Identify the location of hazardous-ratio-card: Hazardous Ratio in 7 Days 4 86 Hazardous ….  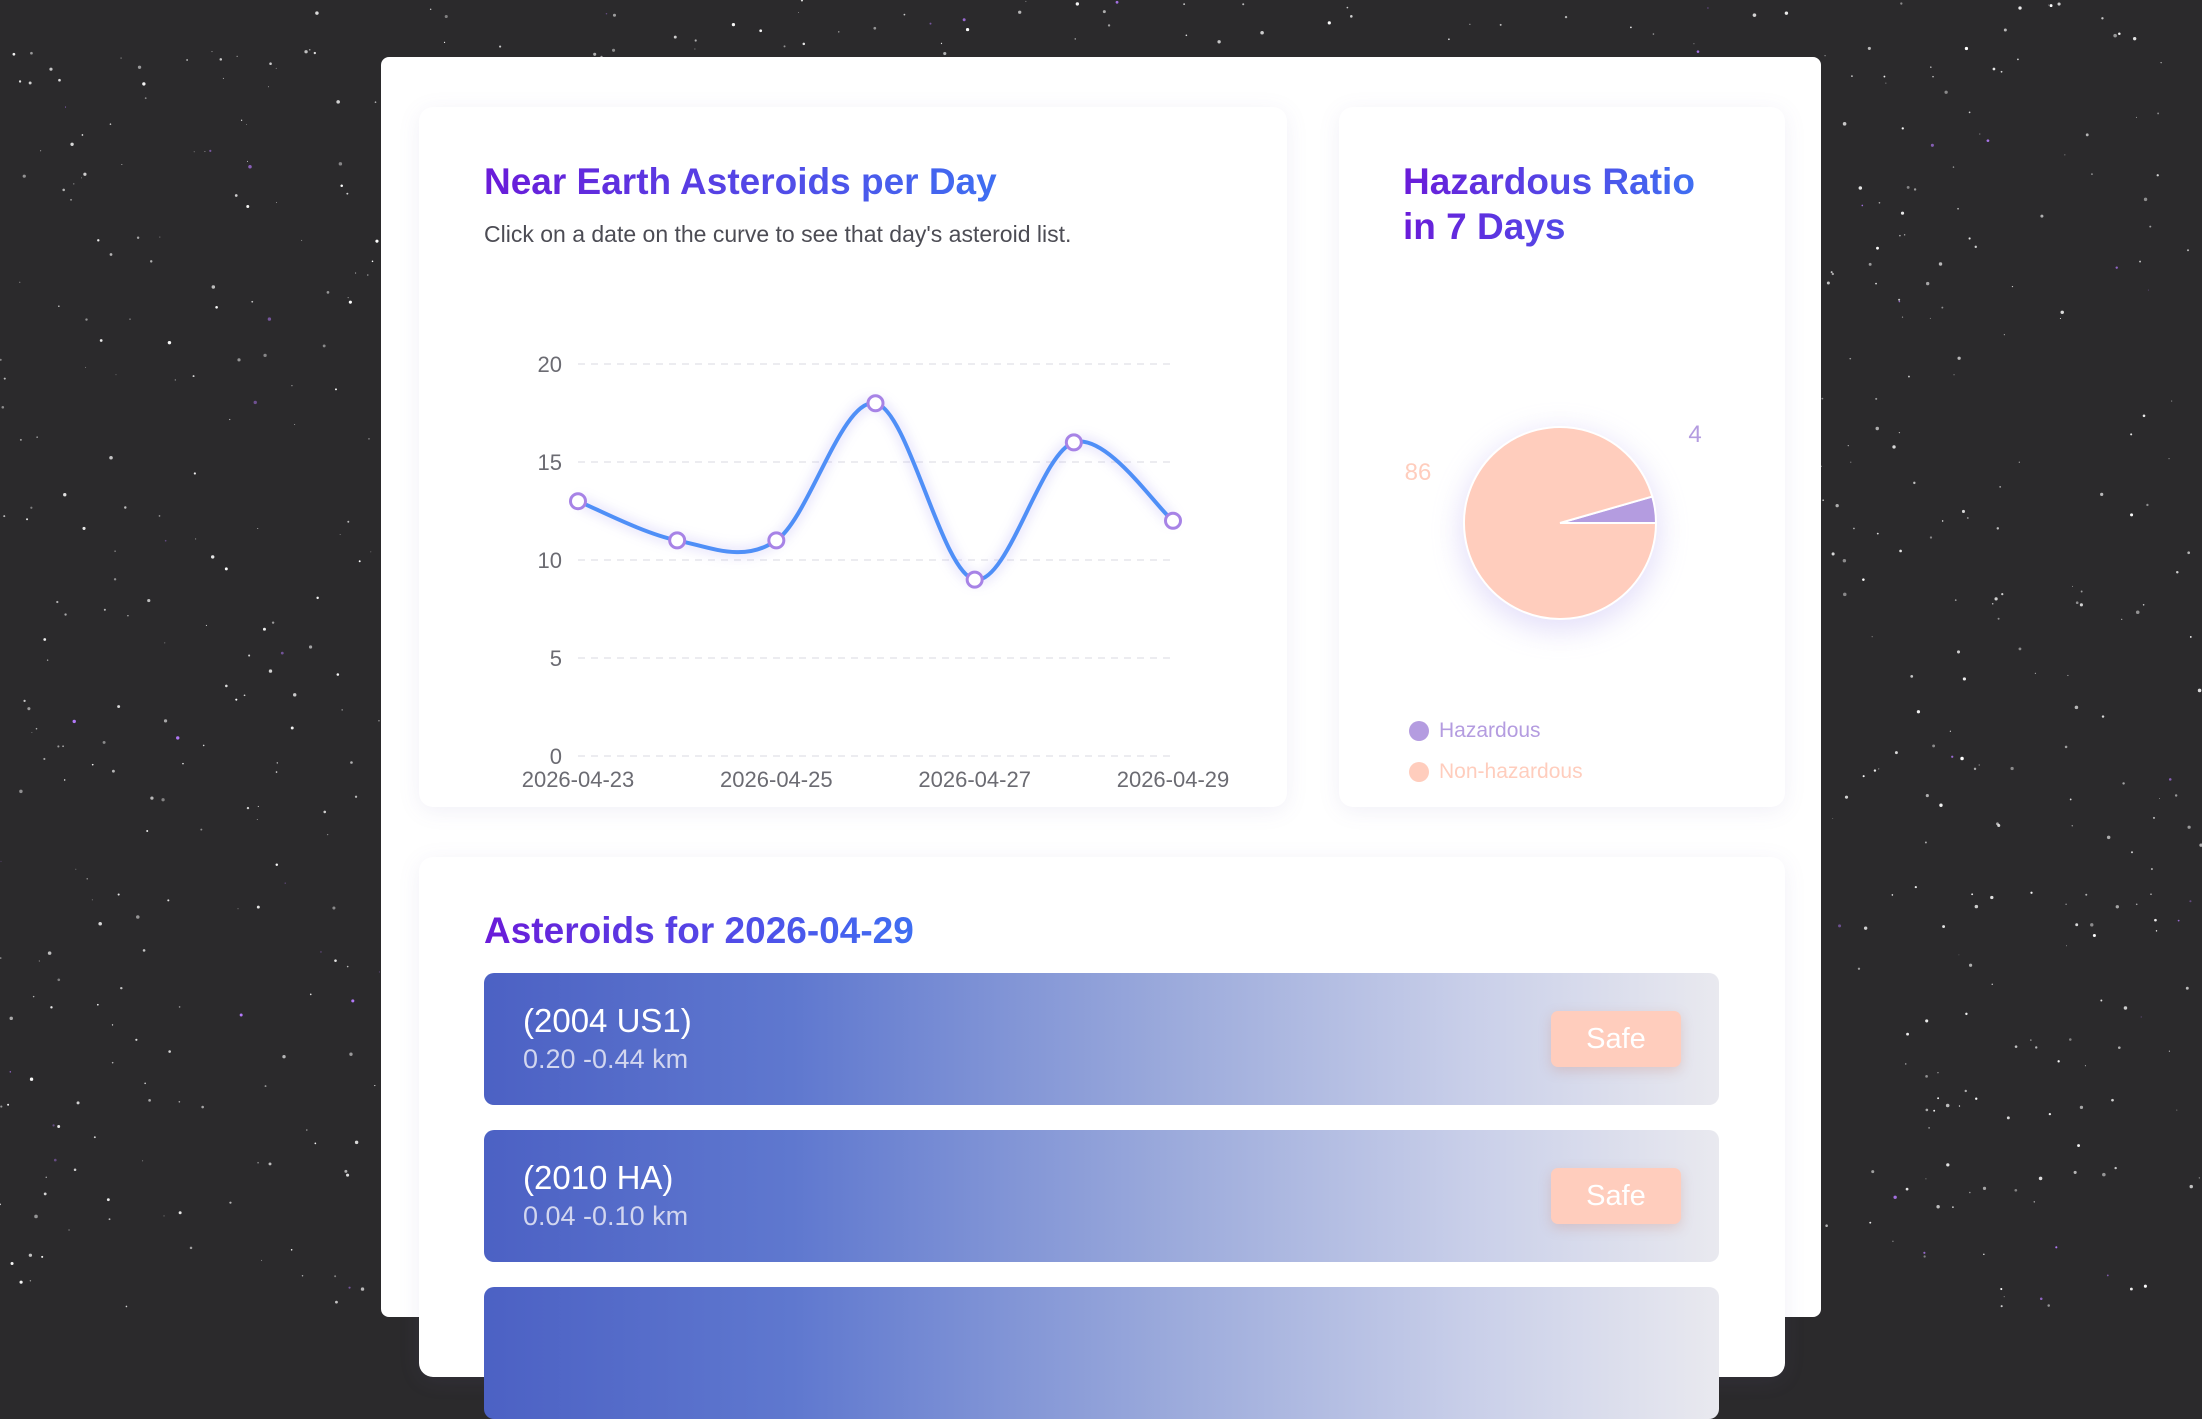
(1562, 457).